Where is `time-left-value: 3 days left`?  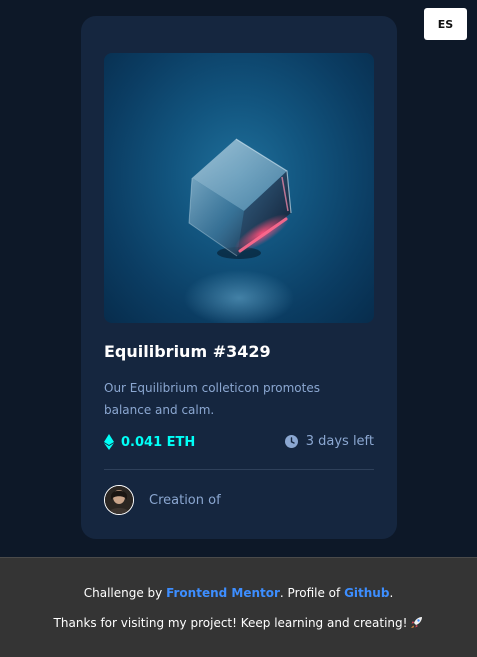
time-left-value: 3 days left is located at coordinates (339, 441).